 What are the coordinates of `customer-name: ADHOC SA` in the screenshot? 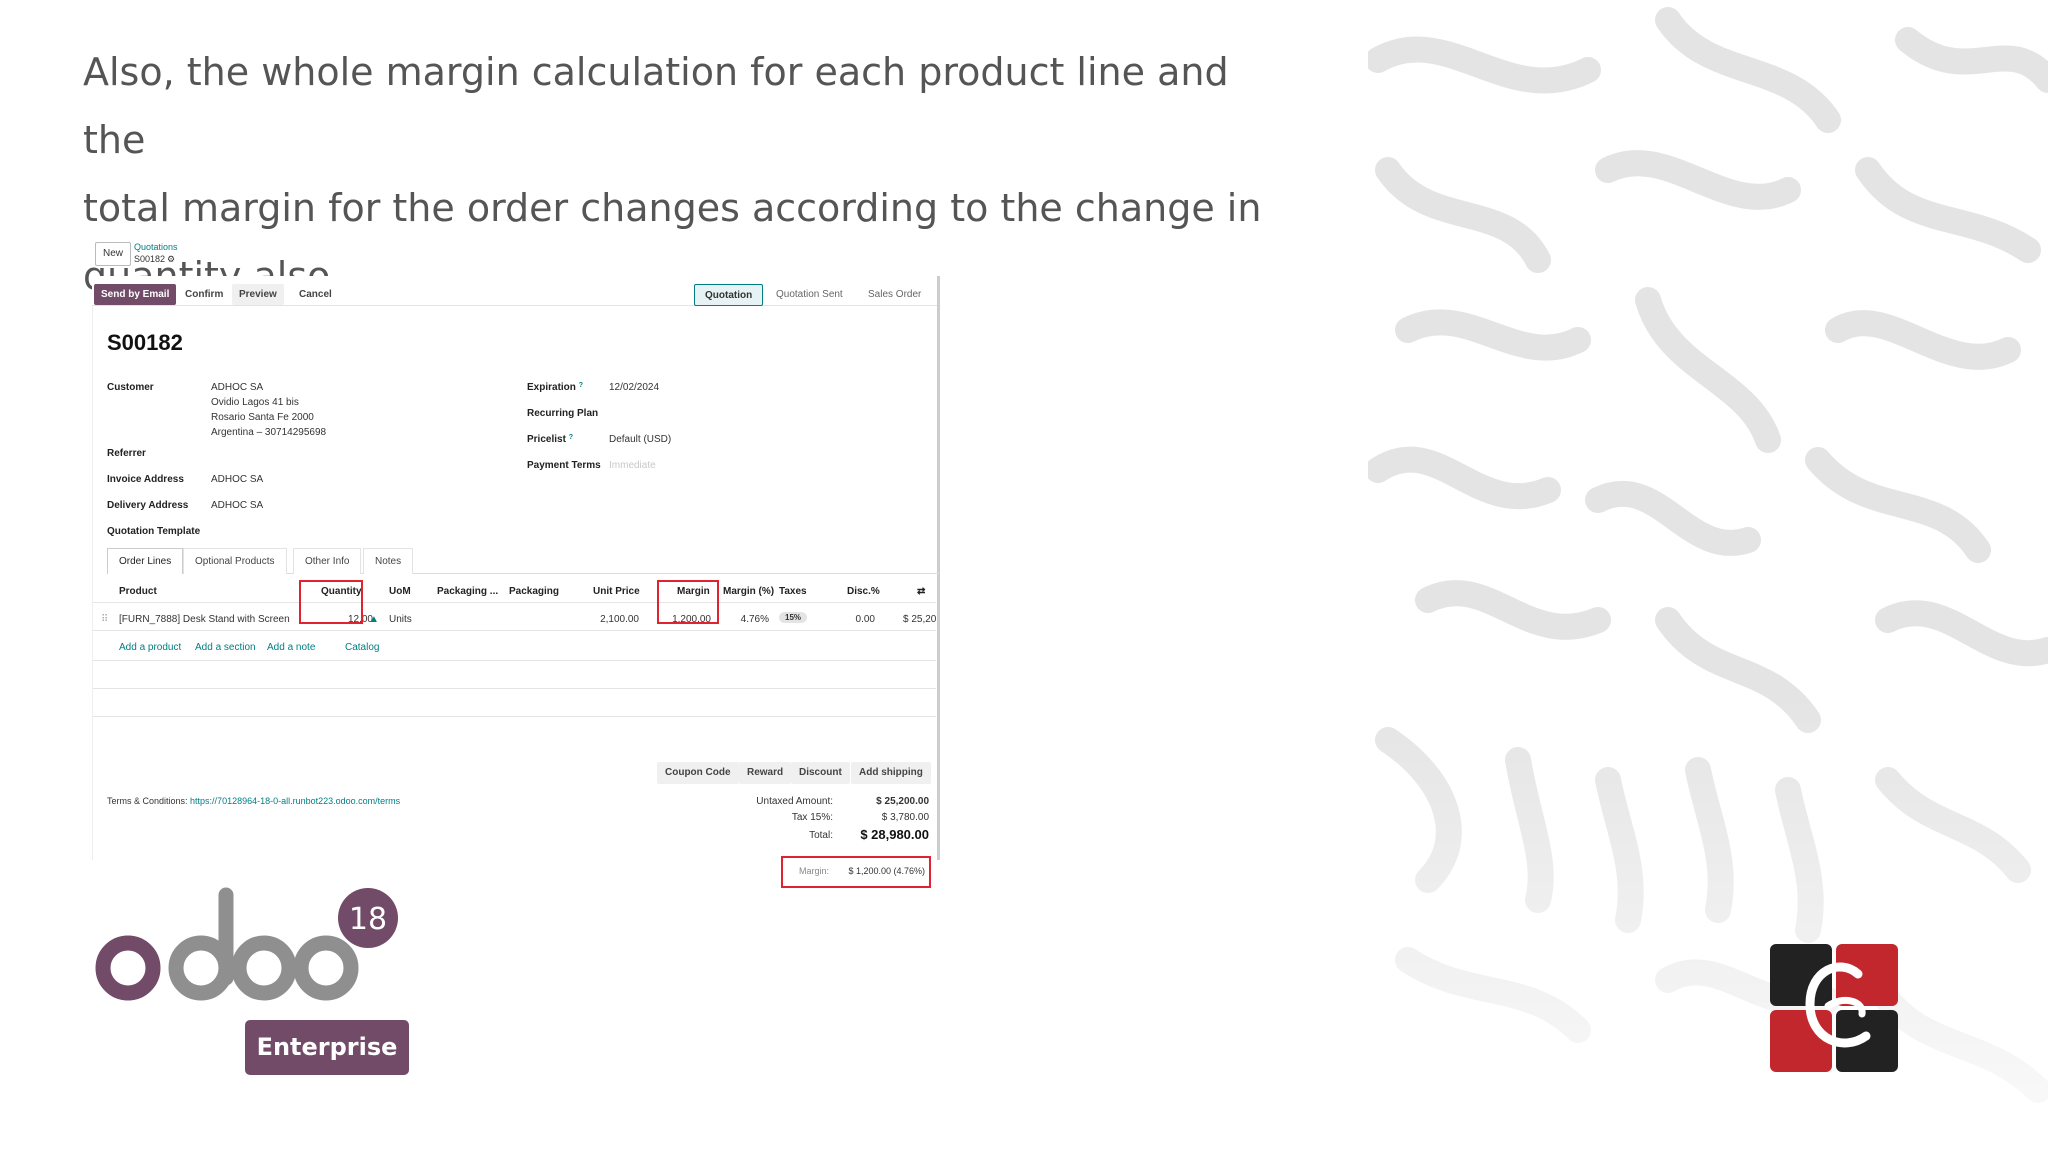 It's located at (237, 387).